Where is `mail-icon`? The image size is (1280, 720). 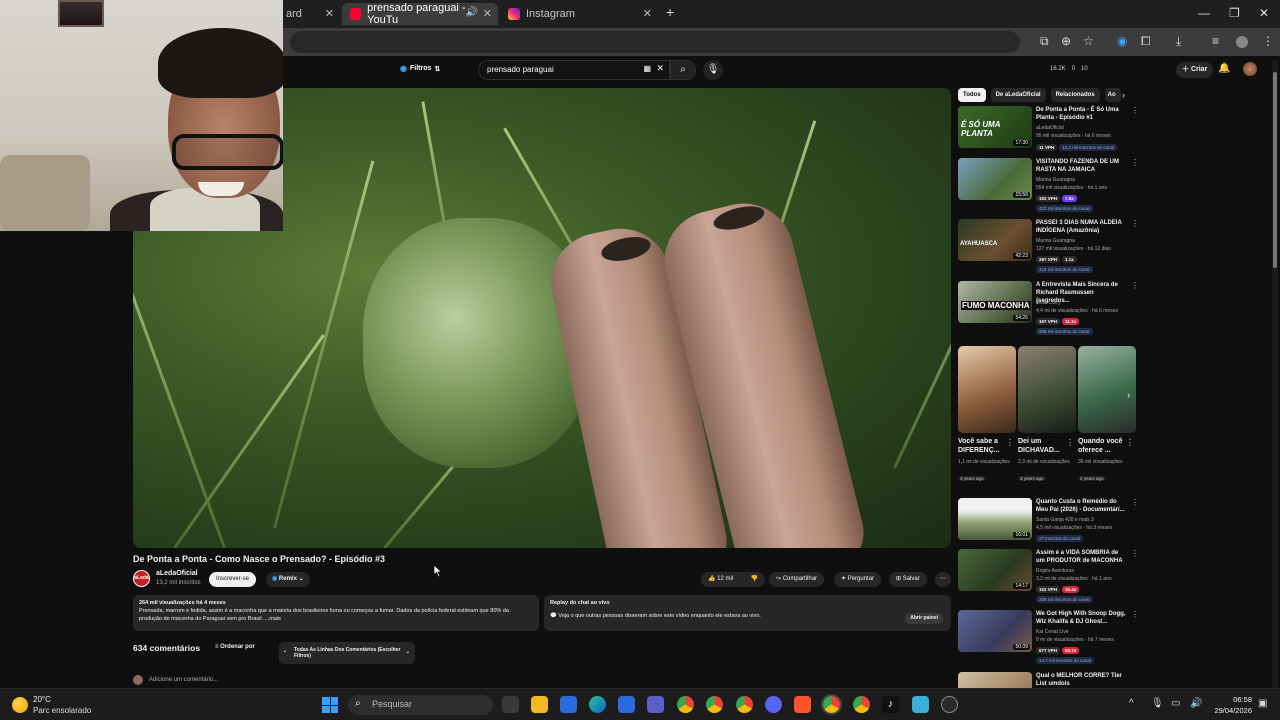
mail-icon is located at coordinates (568, 704).